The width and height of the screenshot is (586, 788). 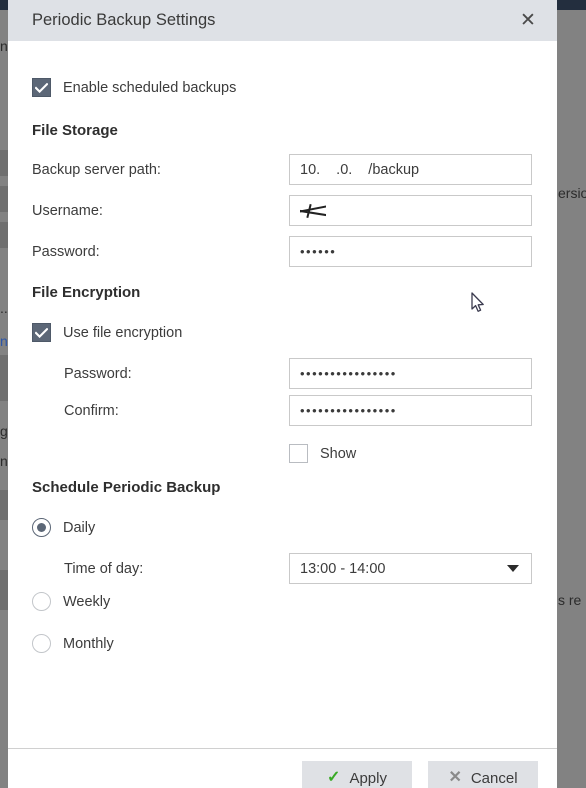 What do you see at coordinates (455, 777) in the screenshot?
I see `x-icon: ✕` at bounding box center [455, 777].